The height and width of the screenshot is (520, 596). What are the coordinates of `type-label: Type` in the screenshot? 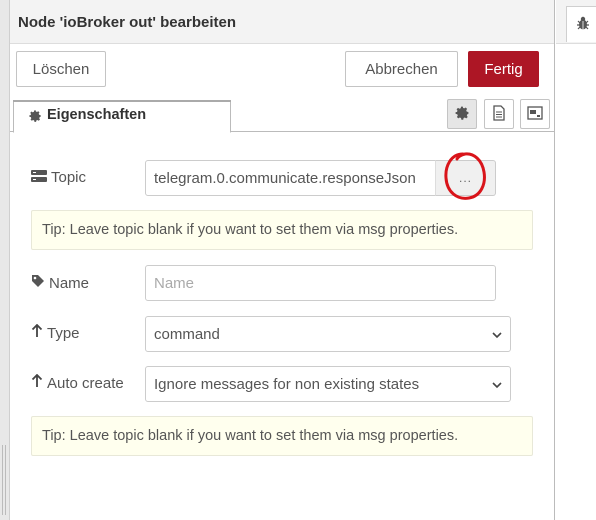 It's located at (55, 332).